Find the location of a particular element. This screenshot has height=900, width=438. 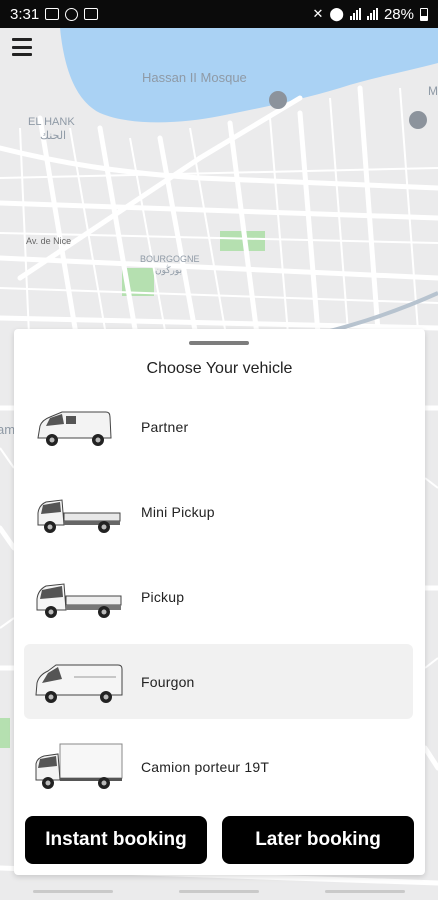

map-label-bourgogne-ar: بورڭون is located at coordinates (169, 270).